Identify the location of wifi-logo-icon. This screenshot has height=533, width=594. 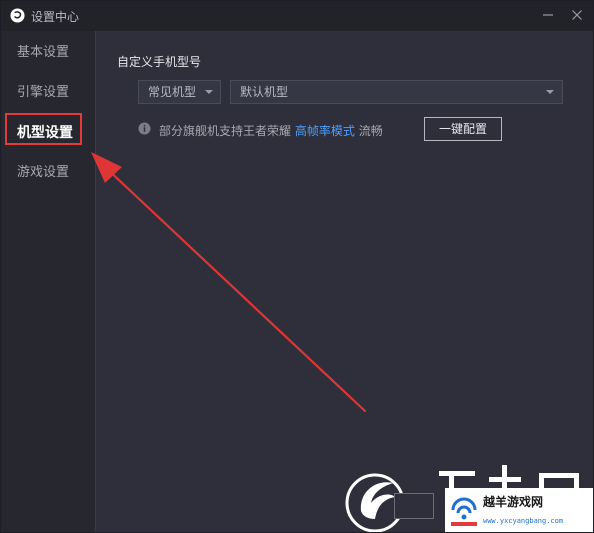
(464, 511).